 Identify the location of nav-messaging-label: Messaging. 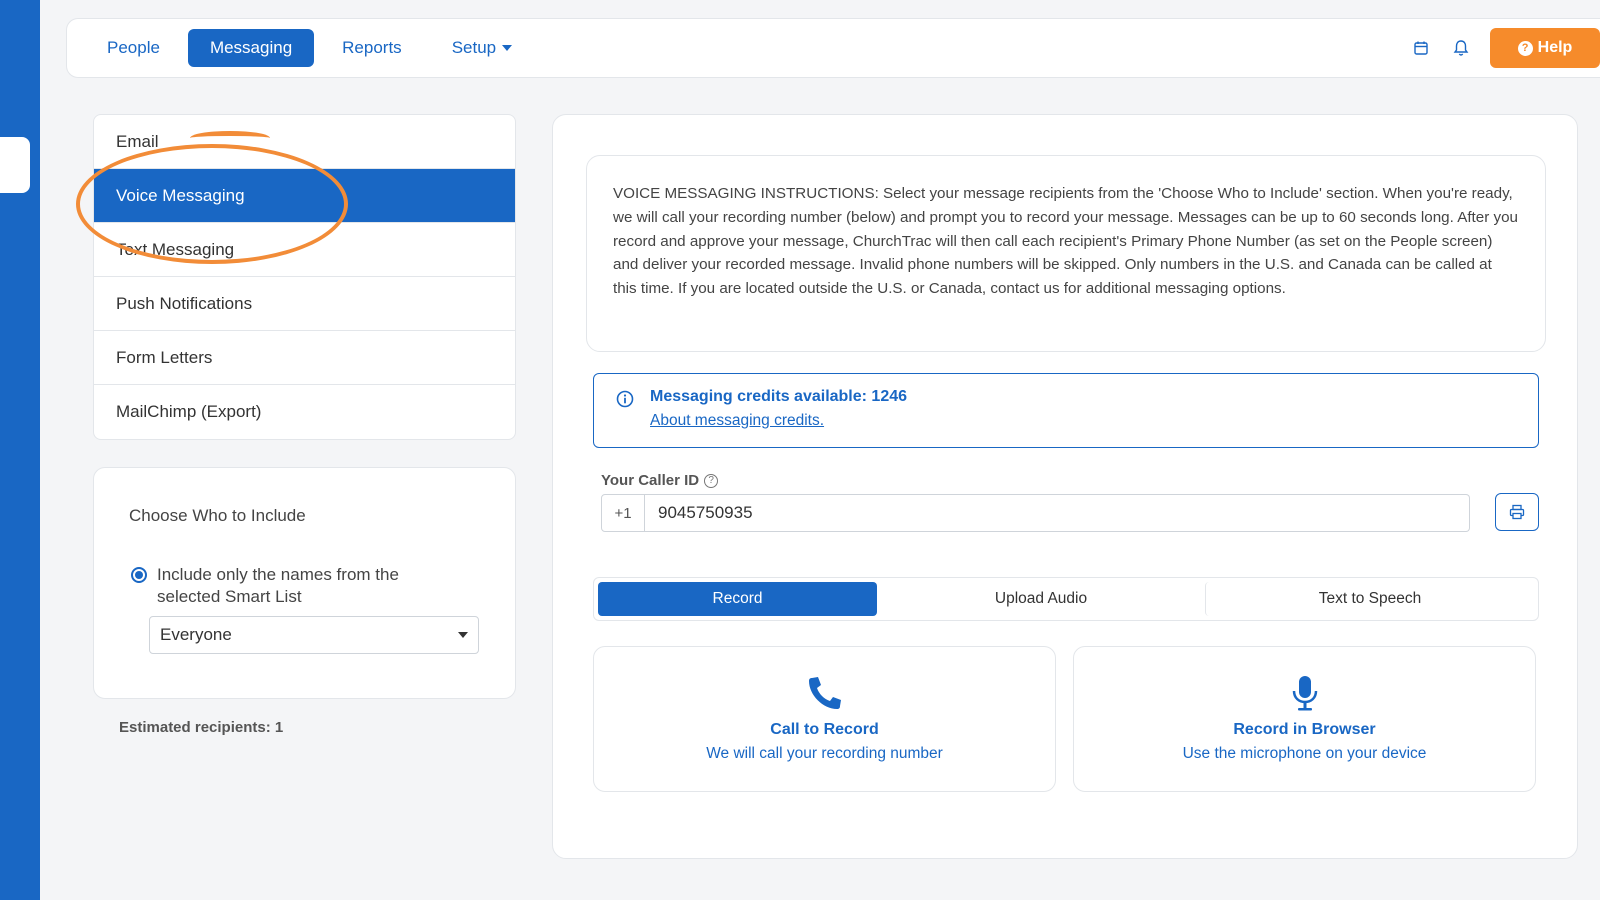
(251, 47).